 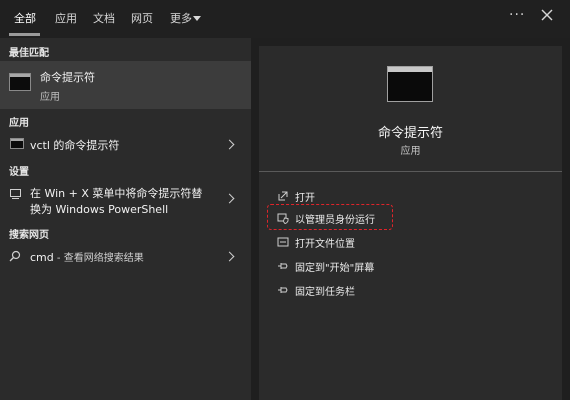 What do you see at coordinates (98, 258) in the screenshot?
I see `web-search-suffix: - 查看网络搜索结果` at bounding box center [98, 258].